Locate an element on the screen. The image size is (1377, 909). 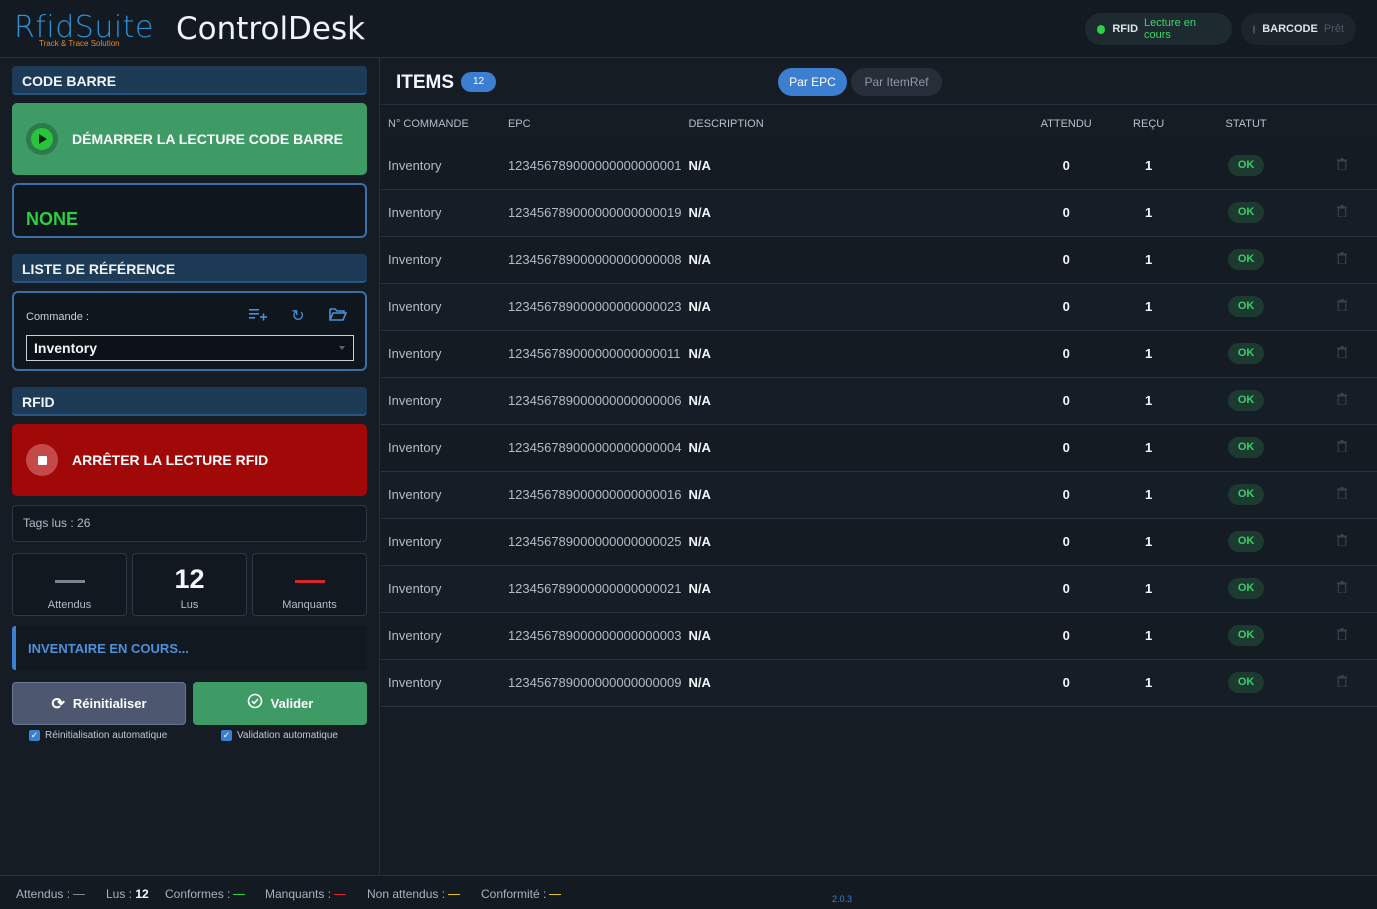
row-epc: 123456789000000000000009 is located at coordinates (591, 683).